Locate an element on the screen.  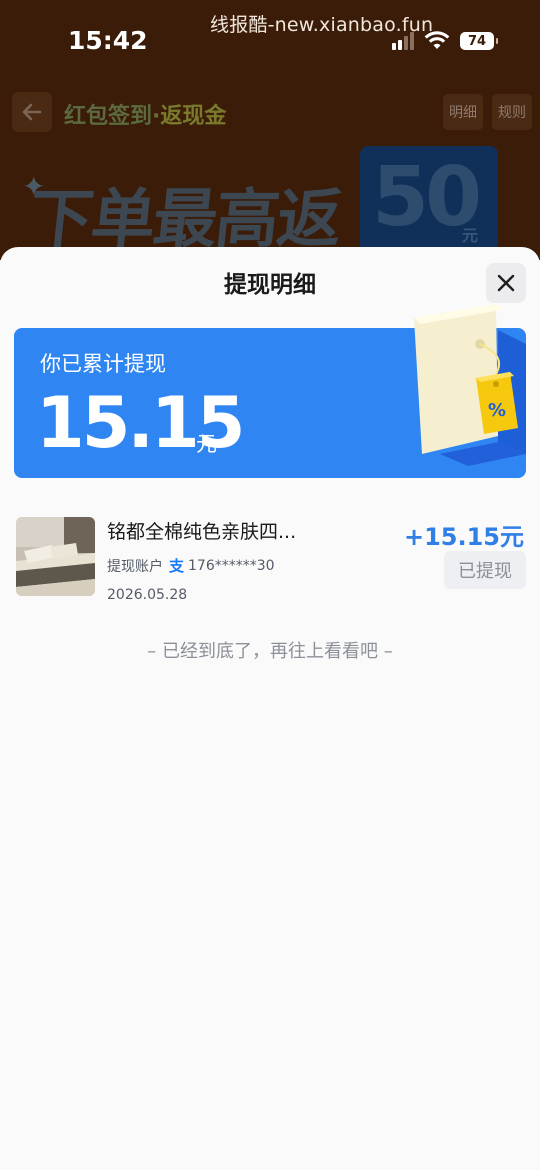
record-account: 提现账户 支 176******30 is located at coordinates (191, 565).